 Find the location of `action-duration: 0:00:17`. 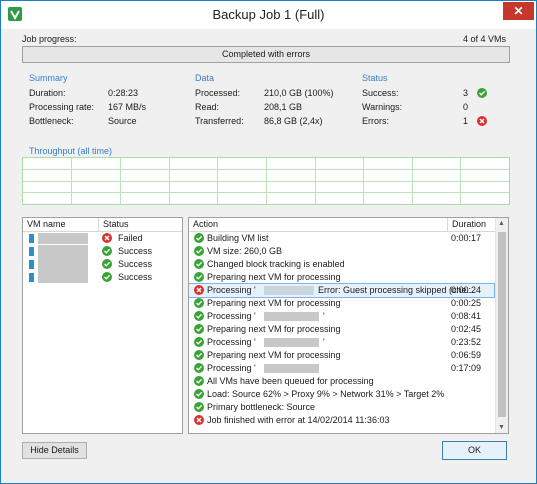

action-duration: 0:00:17 is located at coordinates (466, 238).